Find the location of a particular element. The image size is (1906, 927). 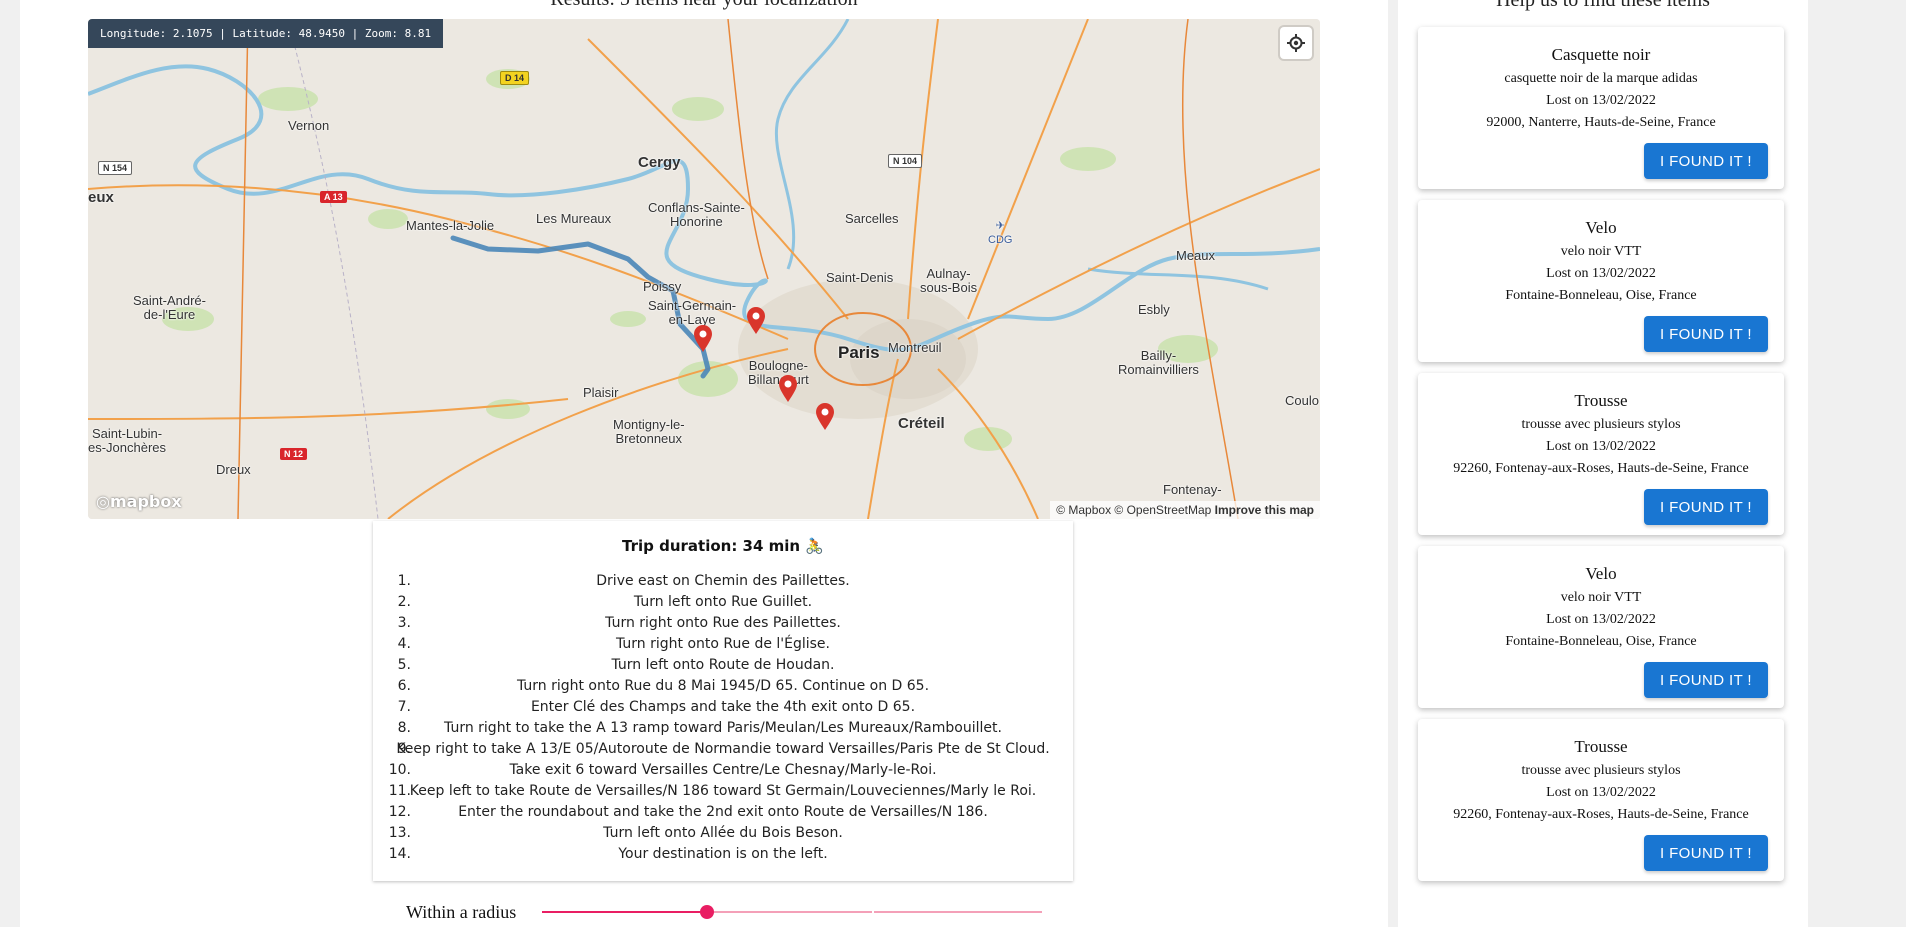

direction-step-number: 1. is located at coordinates (404, 581).